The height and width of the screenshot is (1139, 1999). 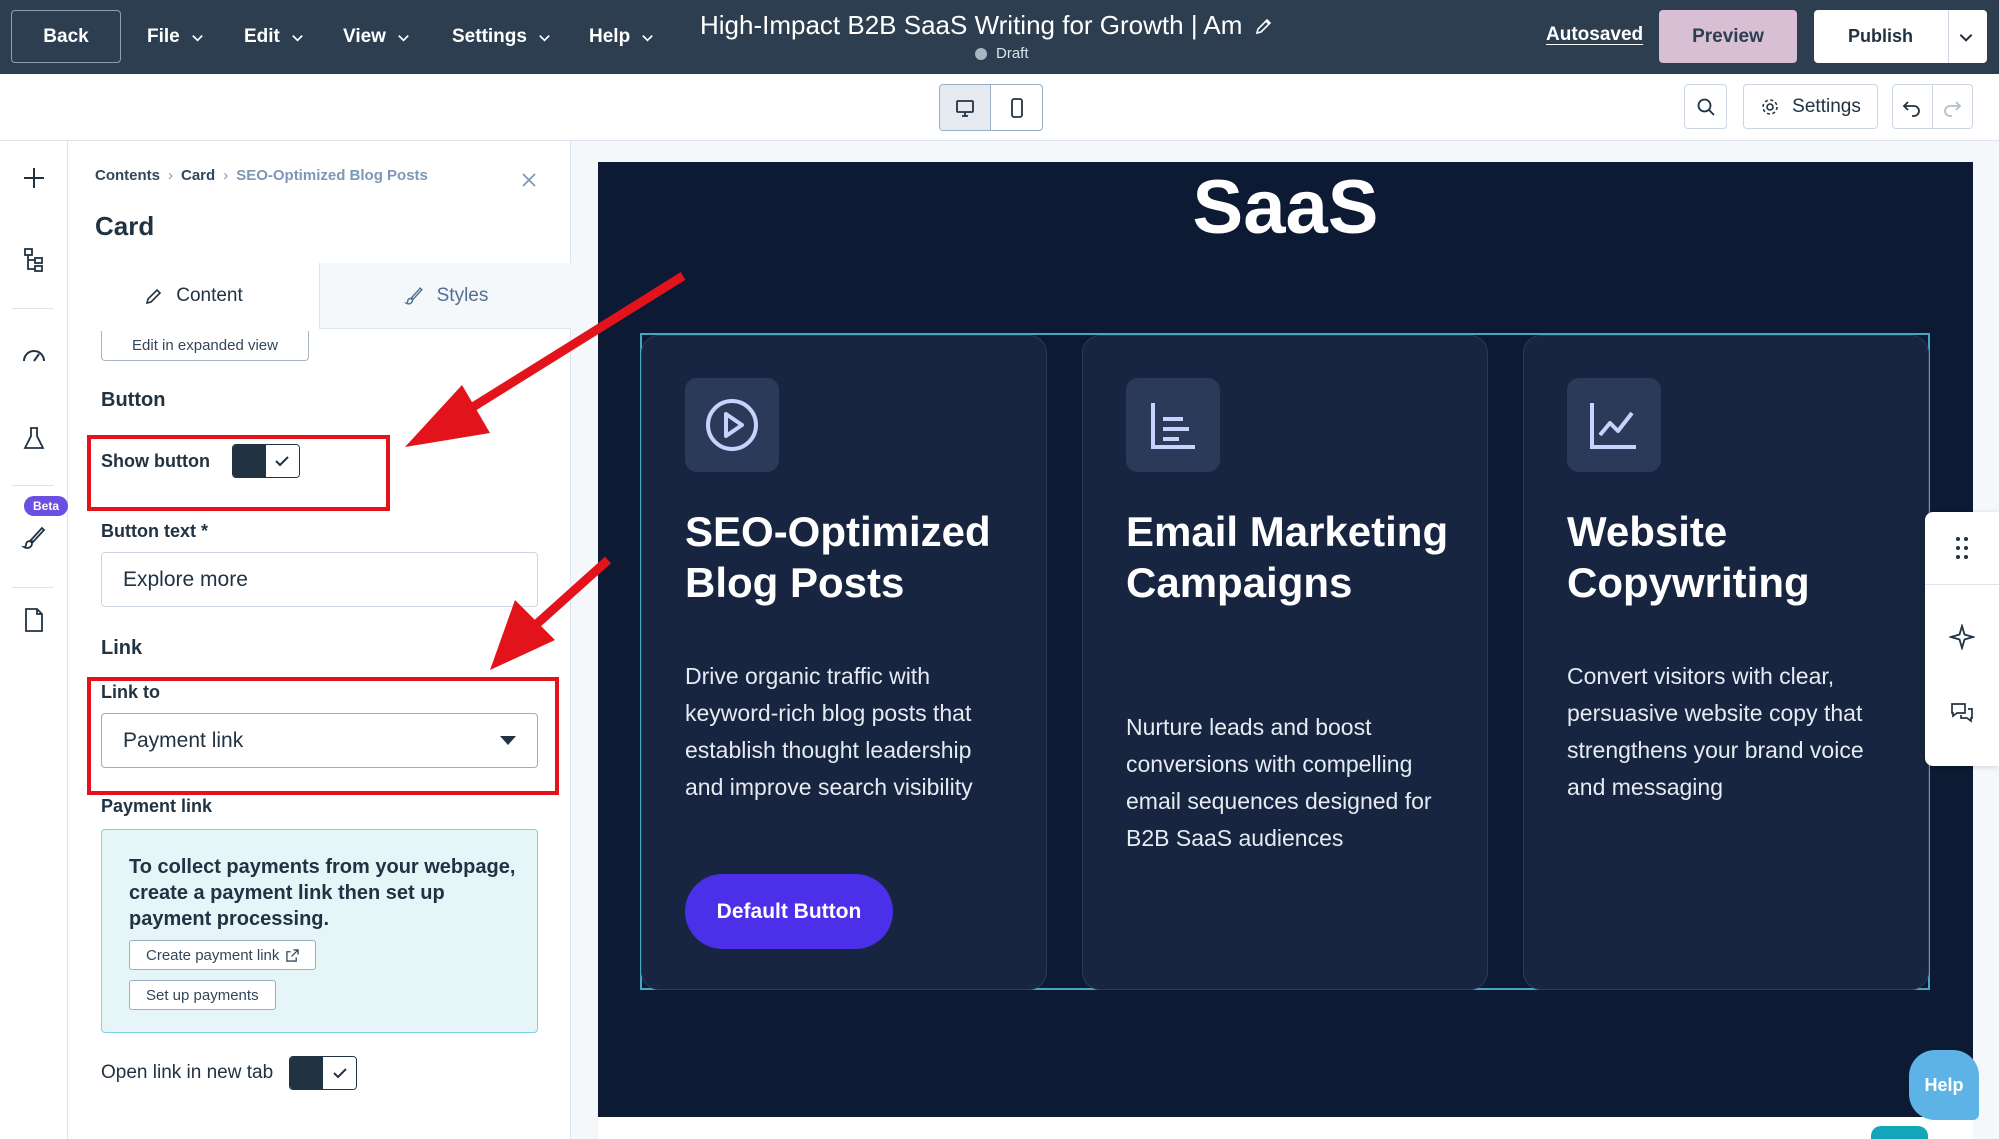 What do you see at coordinates (319, 579) in the screenshot?
I see `button-text-input: Explore more` at bounding box center [319, 579].